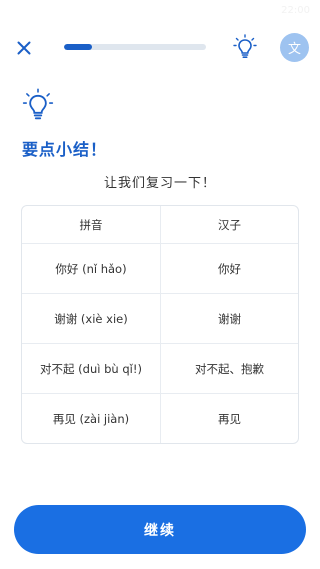 This screenshot has height=569, width=320. I want to click on table-row: 对不起 (duì bù qǐ!) 对不起、抱歉, so click(160, 369).